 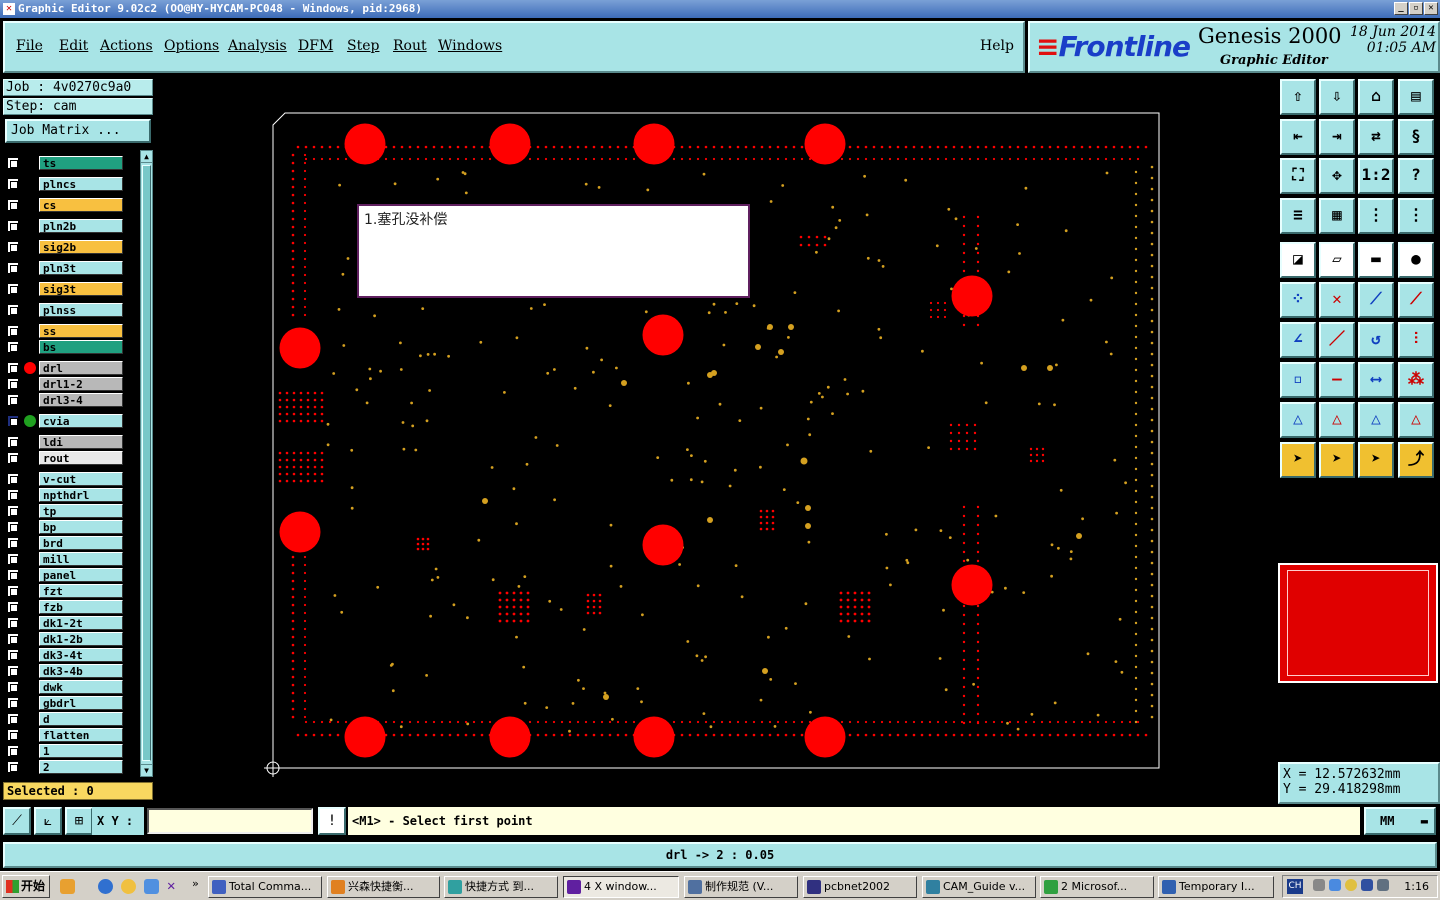 I want to click on split-icon: ⫶, so click(x=1416, y=340).